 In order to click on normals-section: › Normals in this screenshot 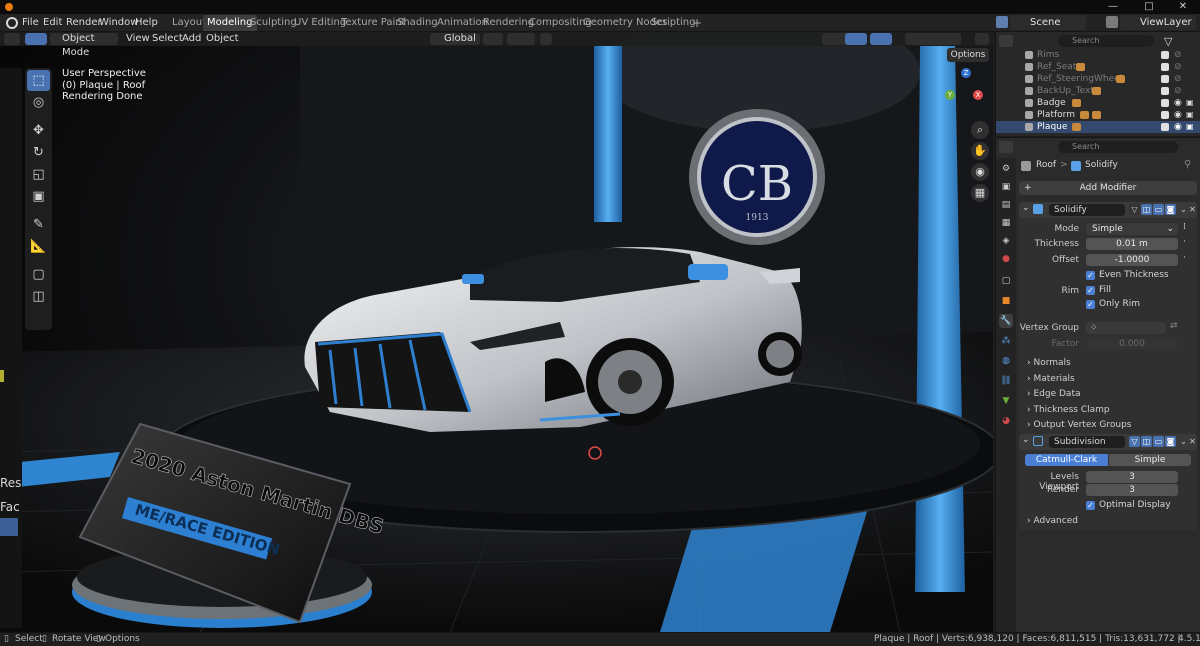, I will do `click(1049, 363)`.